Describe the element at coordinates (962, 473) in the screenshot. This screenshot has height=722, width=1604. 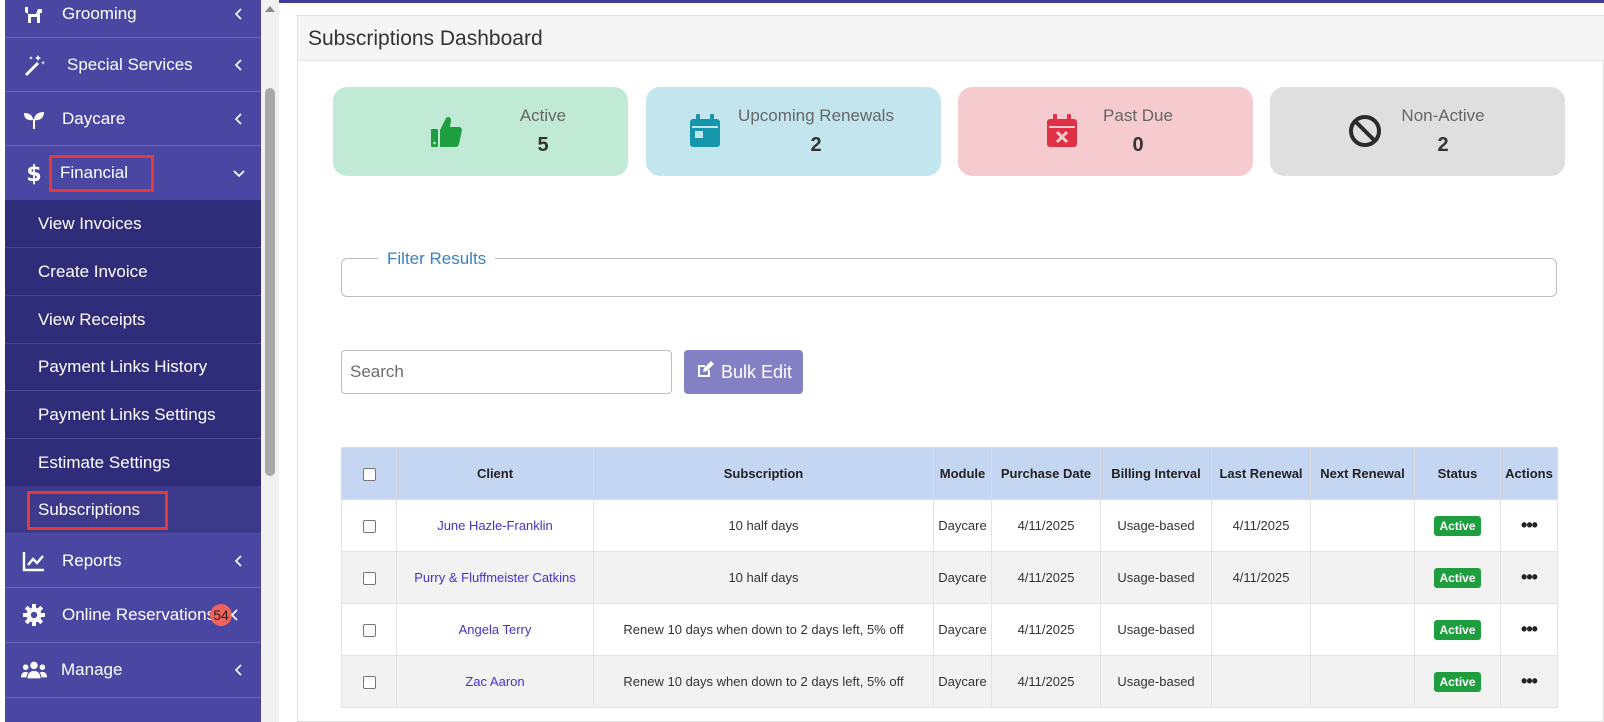
I see `col-header-module: Module` at that location.